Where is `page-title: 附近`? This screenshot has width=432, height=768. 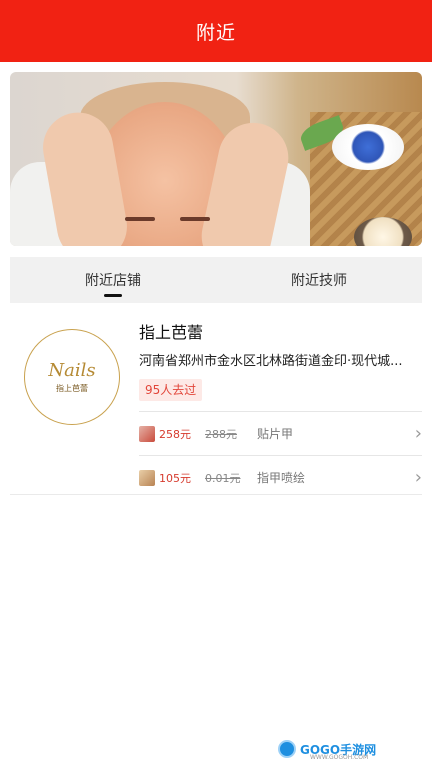
page-title: 附近 is located at coordinates (215, 32).